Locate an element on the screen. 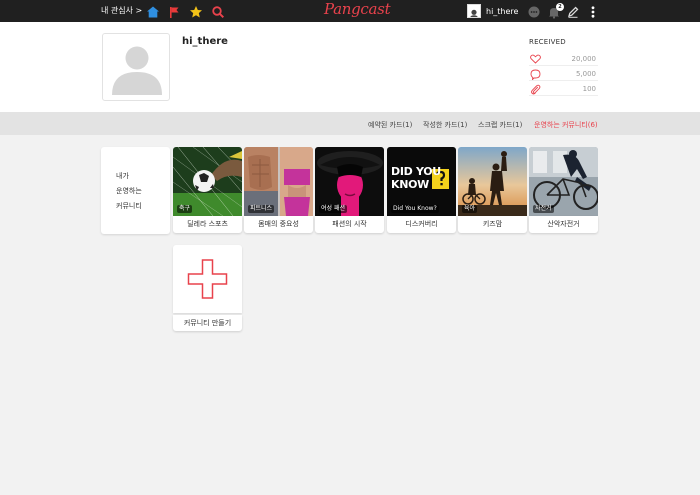 Image resolution: width=700 pixels, height=495 pixels. image-text: DID YOU is located at coordinates (416, 171).